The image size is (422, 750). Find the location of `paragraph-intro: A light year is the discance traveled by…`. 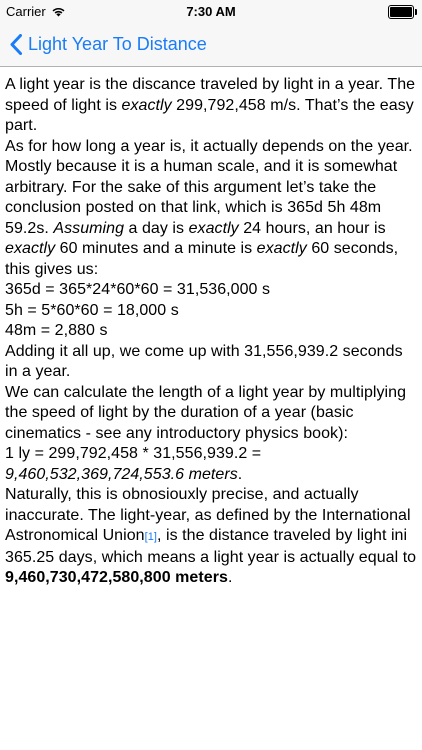

paragraph-intro: A light year is the discance traveled by… is located at coordinates (211, 106).